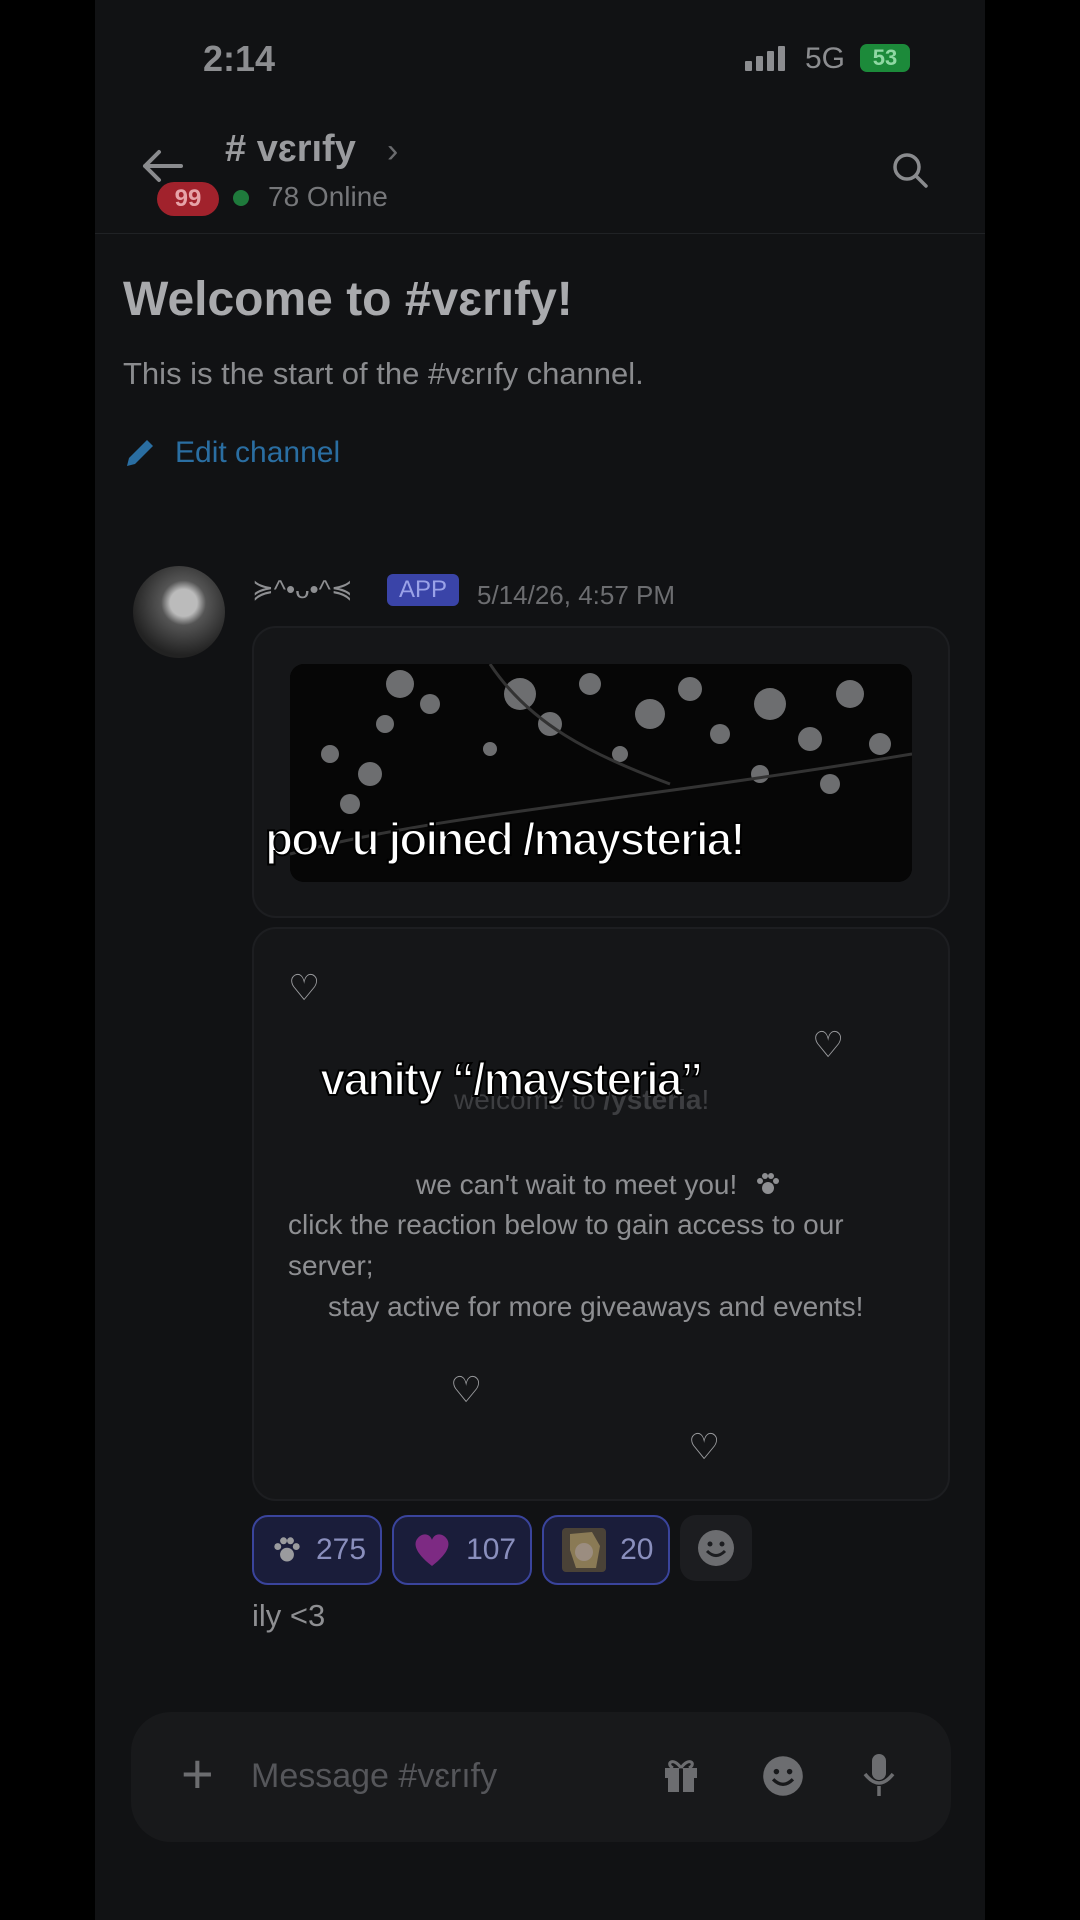  I want to click on message-text: ily <3, so click(289, 1615).